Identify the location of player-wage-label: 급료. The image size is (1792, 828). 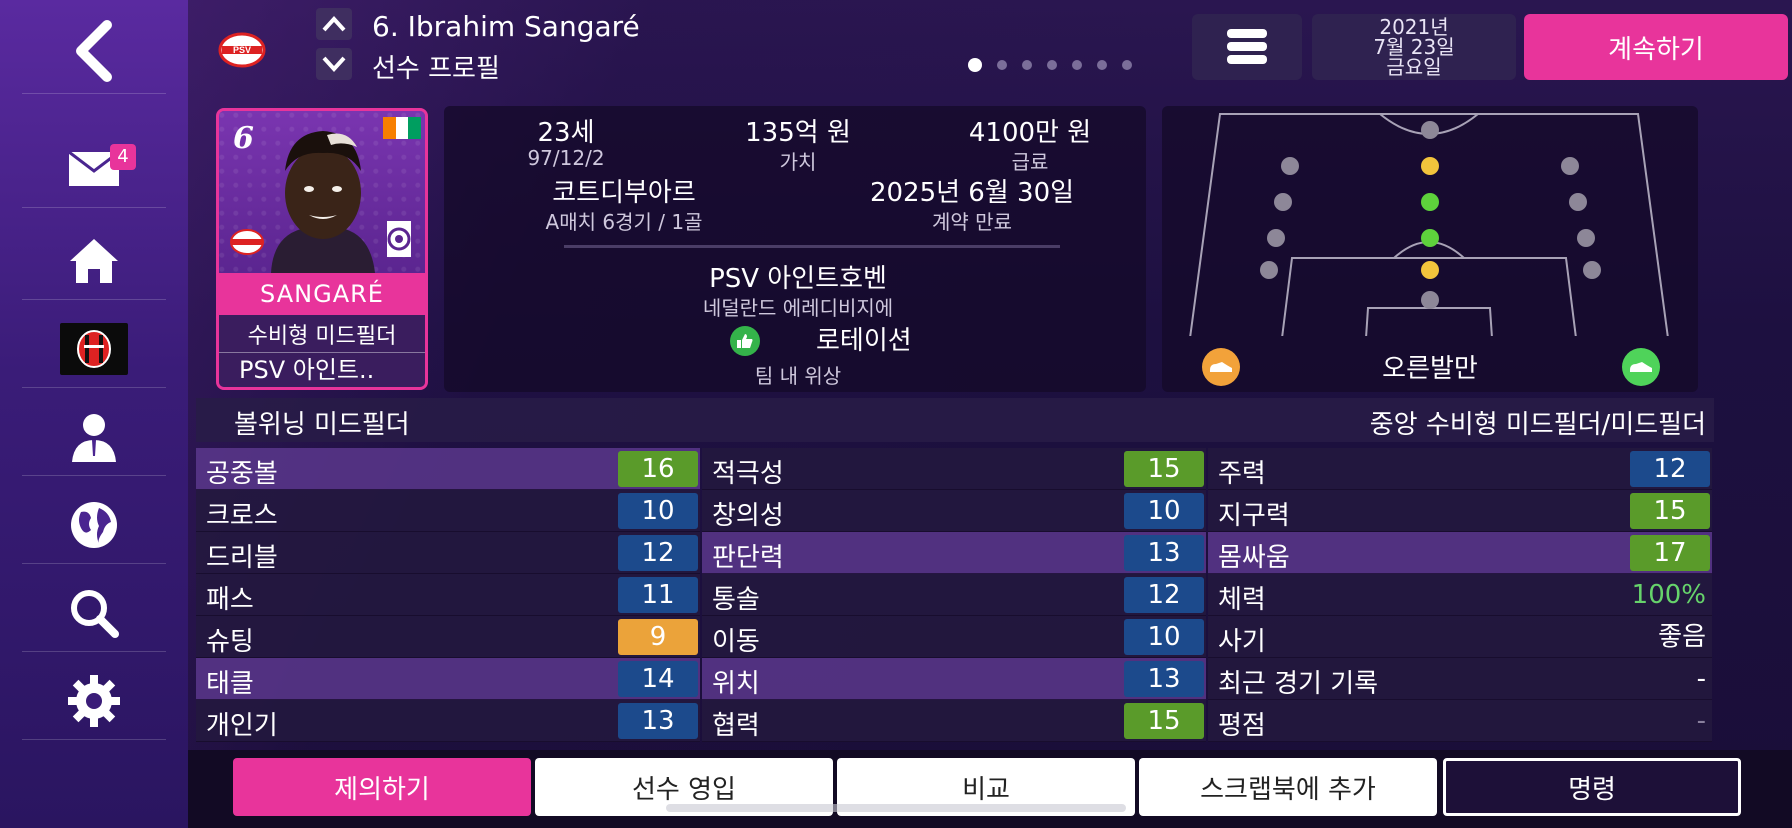
(1030, 162).